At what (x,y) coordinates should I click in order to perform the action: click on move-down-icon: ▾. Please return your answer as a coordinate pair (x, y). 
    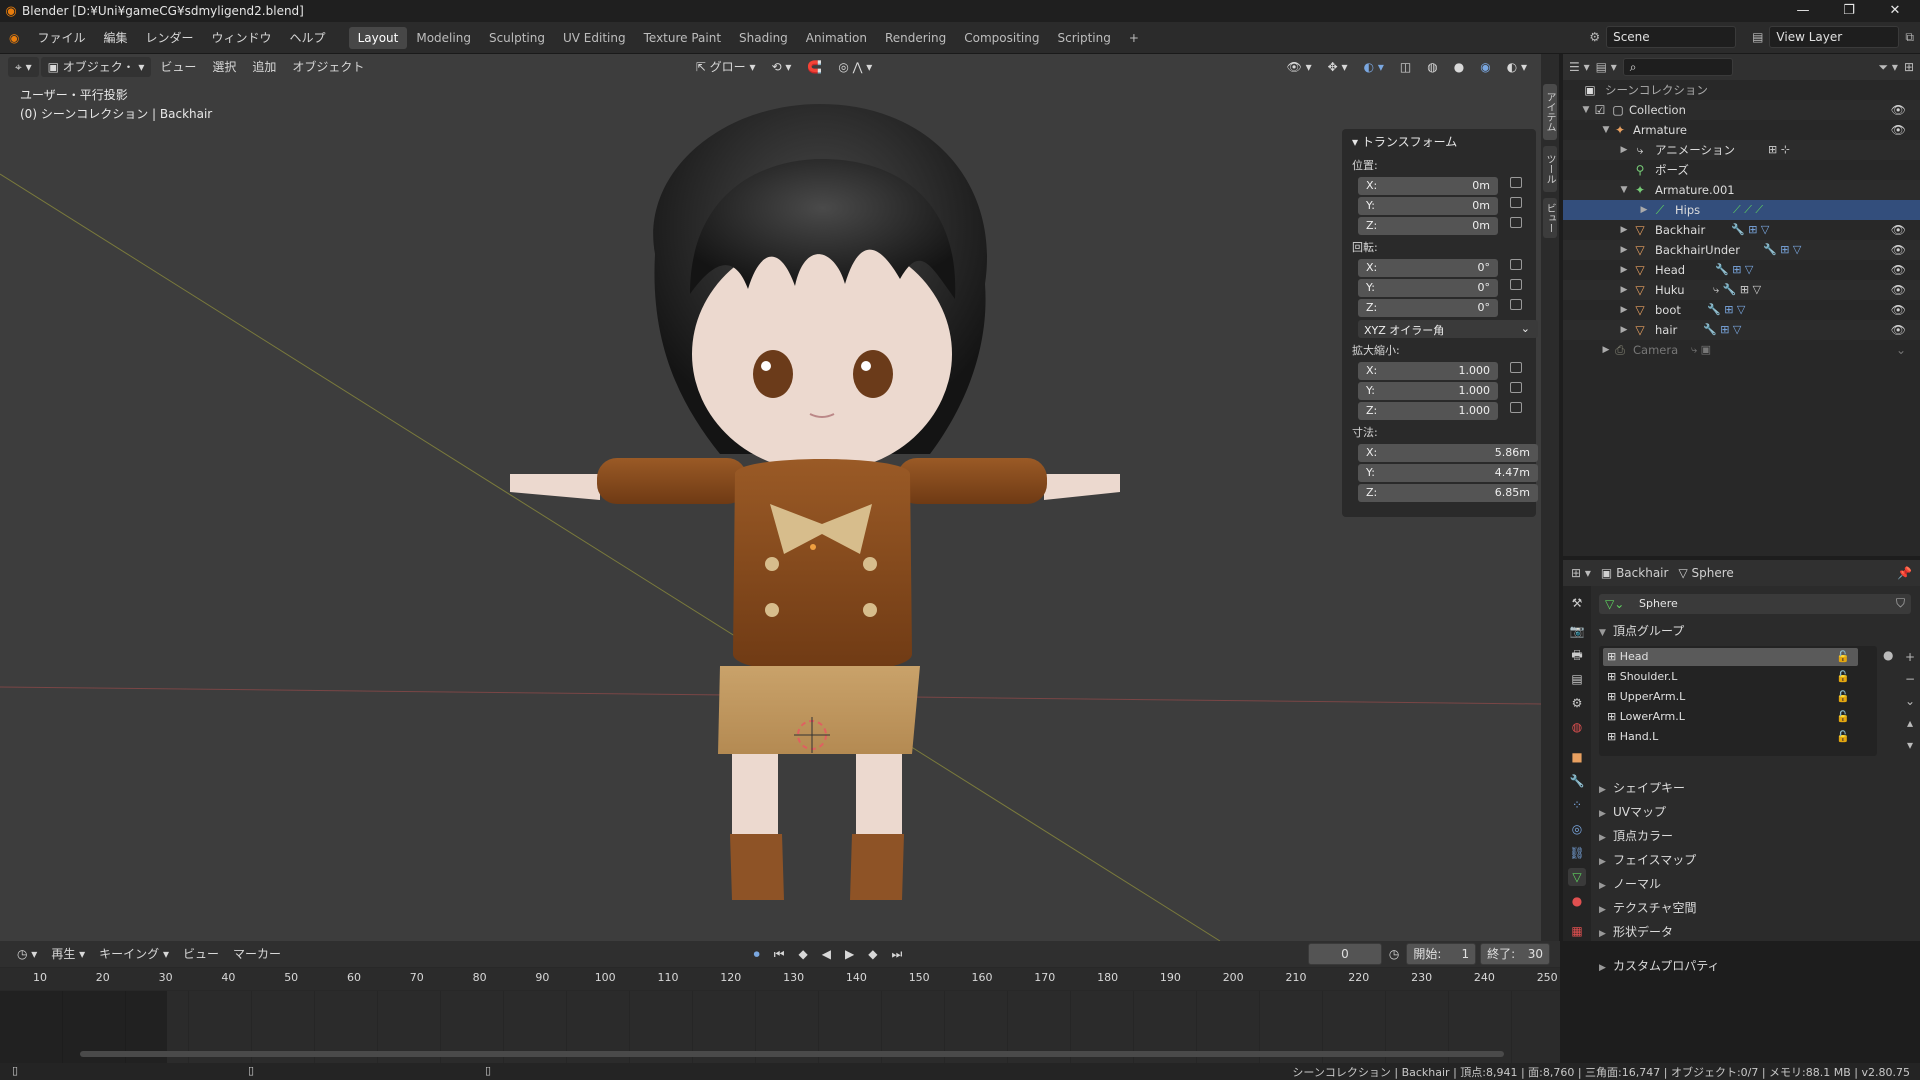
    Looking at the image, I should click on (1910, 745).